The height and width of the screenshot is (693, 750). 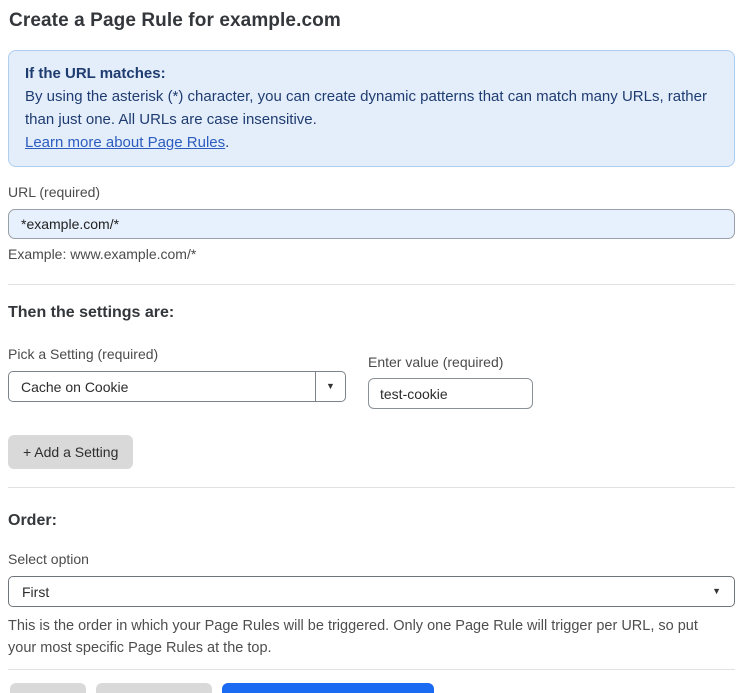 I want to click on setting-select-arrow-button: ▼, so click(x=330, y=386).